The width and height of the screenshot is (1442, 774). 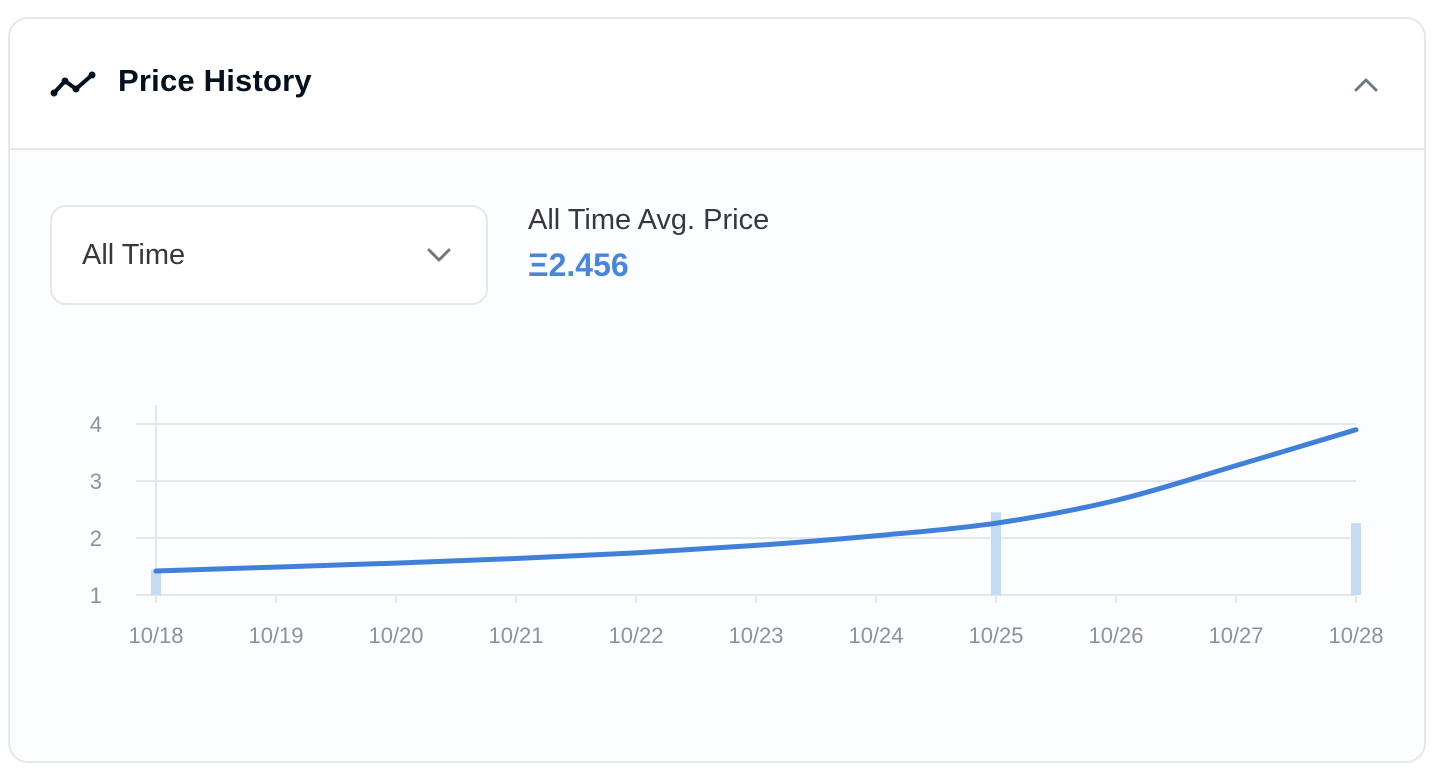 What do you see at coordinates (875, 635) in the screenshot?
I see `x-tick-label: 10/24` at bounding box center [875, 635].